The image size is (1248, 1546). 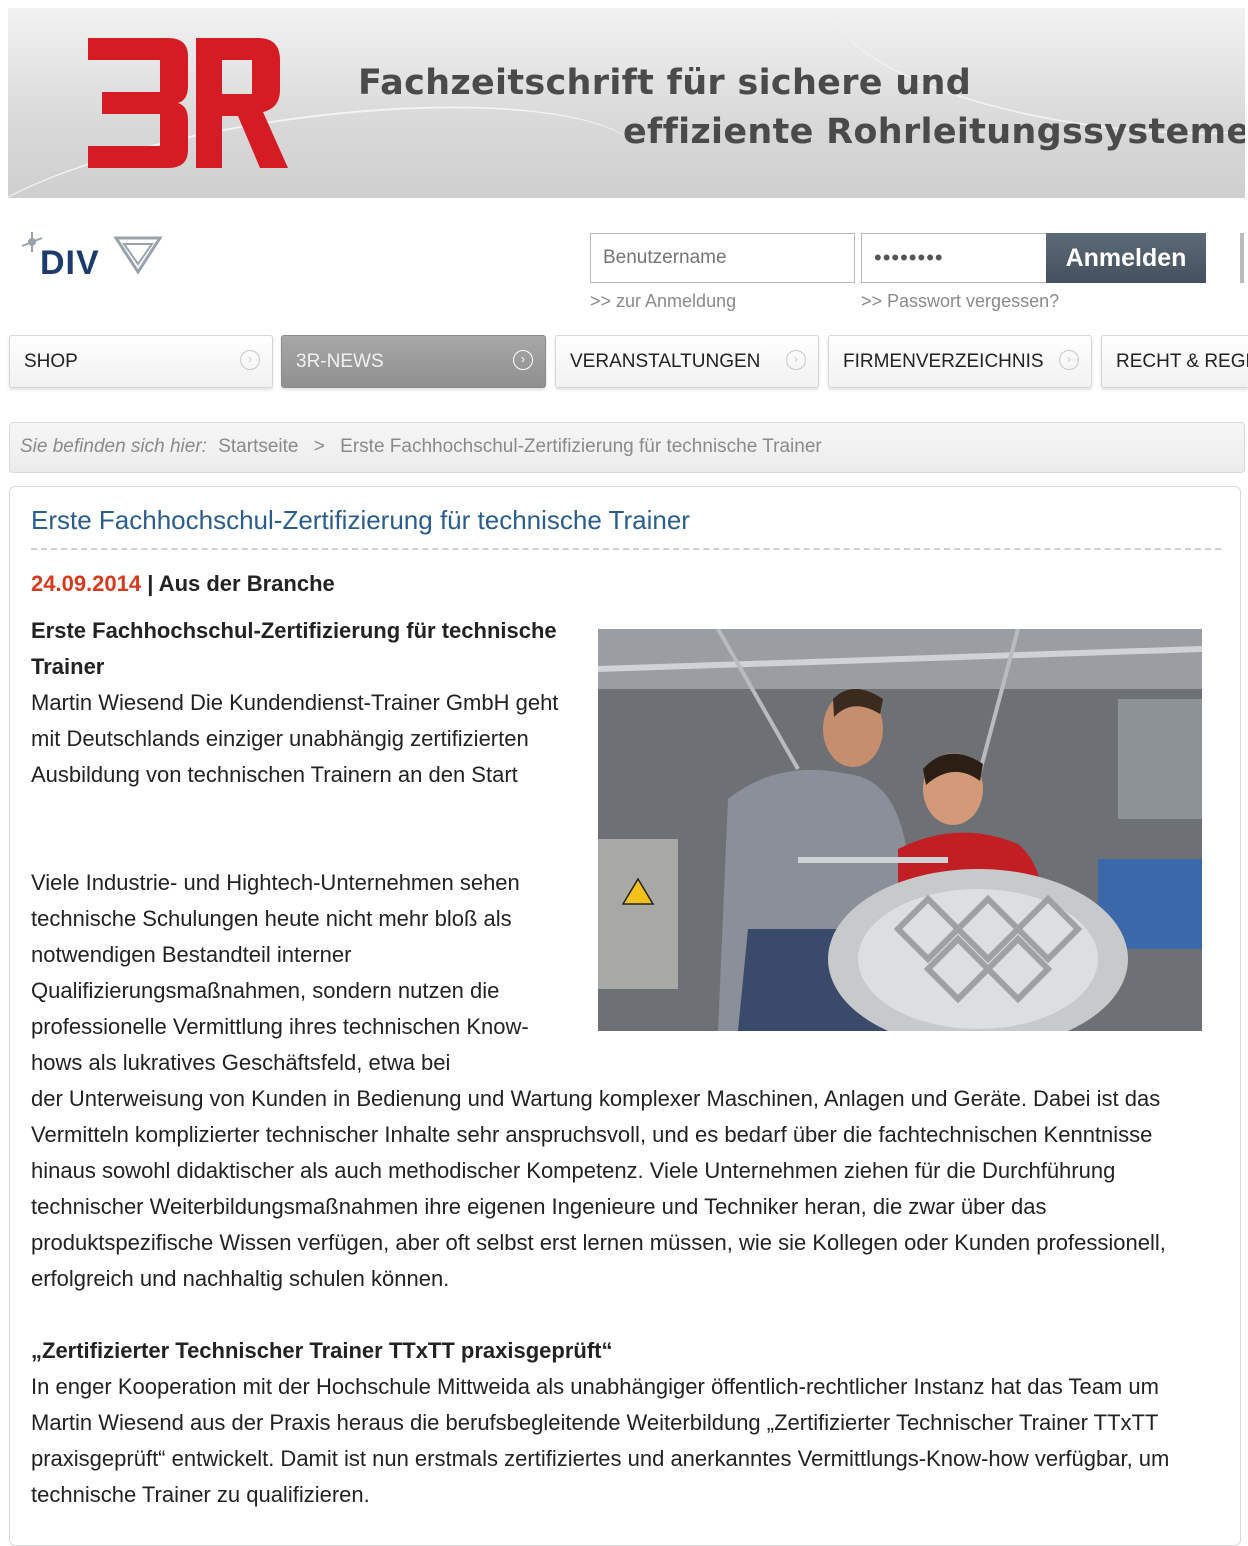 I want to click on 3r-logo, so click(x=188, y=103).